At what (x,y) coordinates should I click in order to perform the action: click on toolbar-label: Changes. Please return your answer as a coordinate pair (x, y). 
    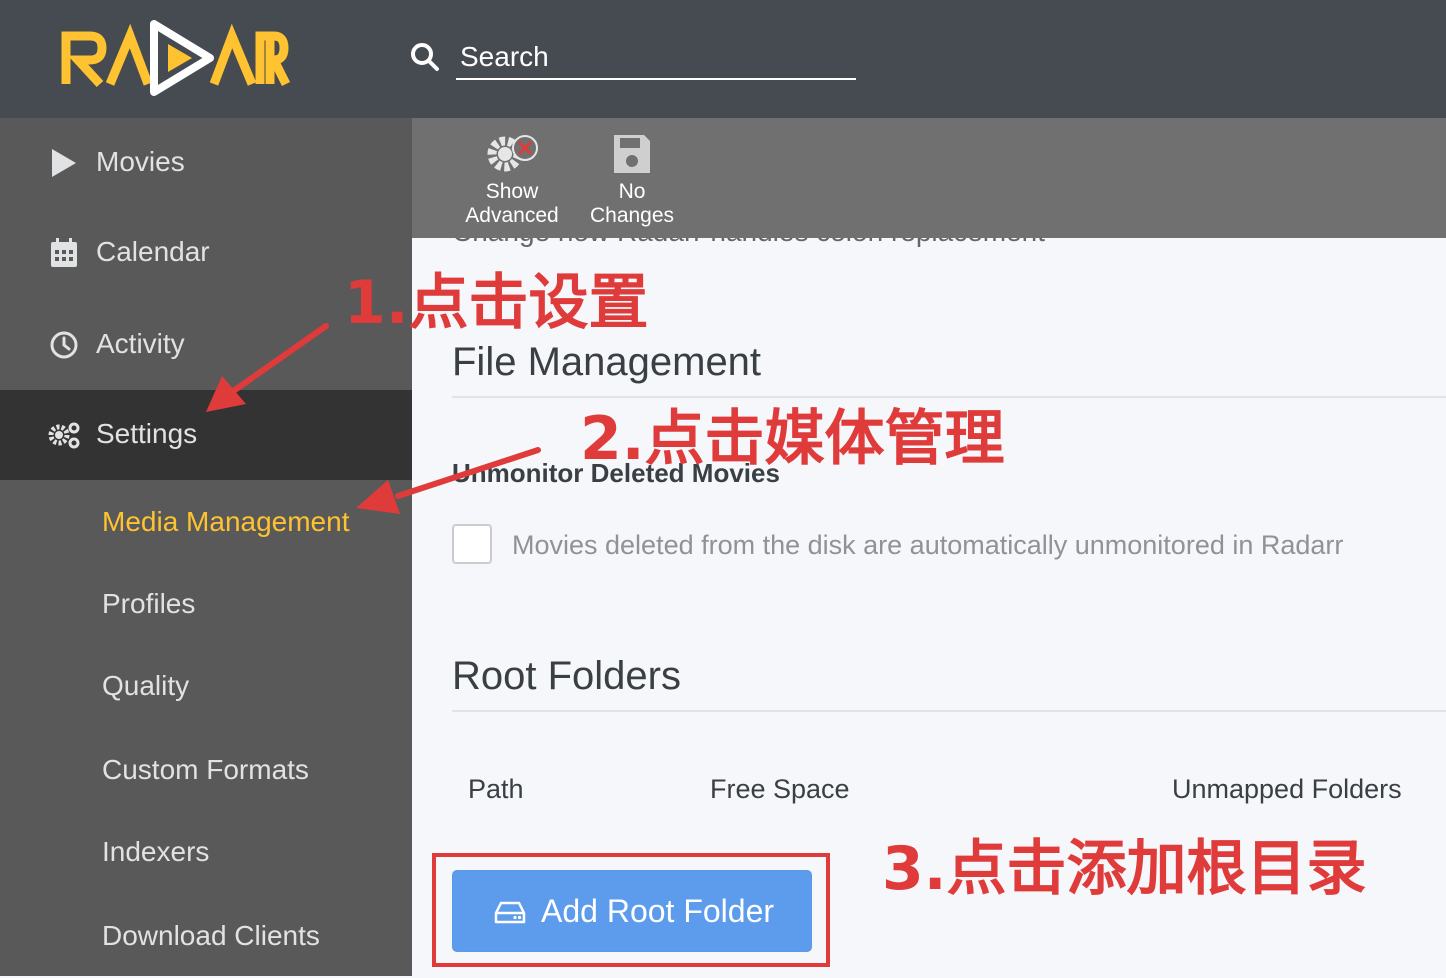
    Looking at the image, I should click on (632, 215).